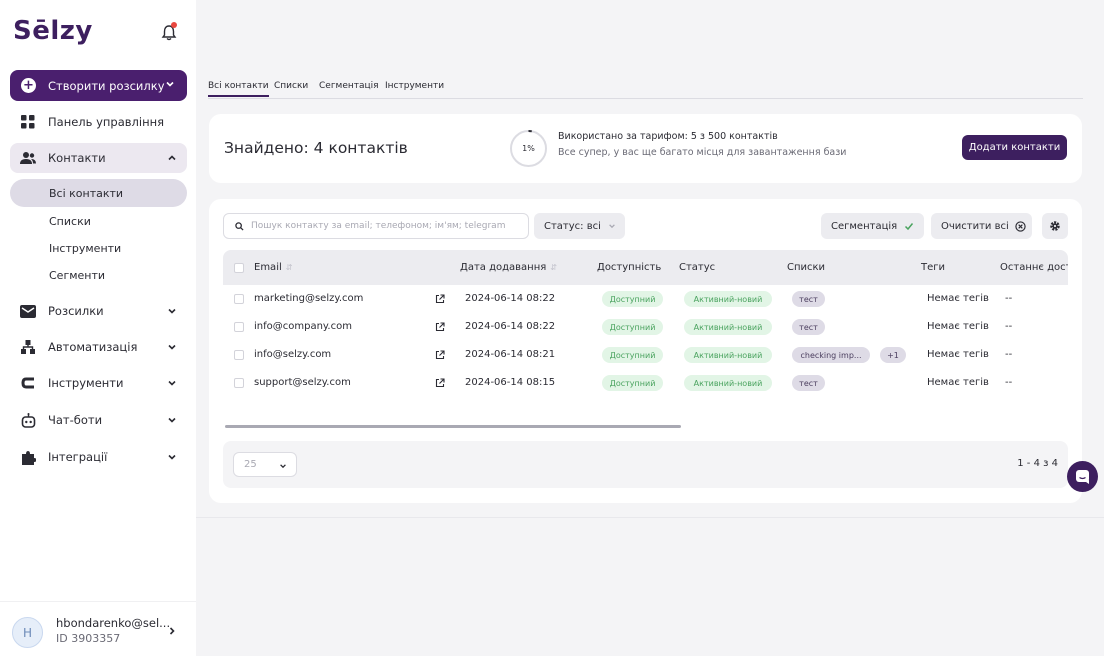 This screenshot has height=656, width=1104. Describe the element at coordinates (172, 158) in the screenshot. I see `chevron-up-icon` at that location.